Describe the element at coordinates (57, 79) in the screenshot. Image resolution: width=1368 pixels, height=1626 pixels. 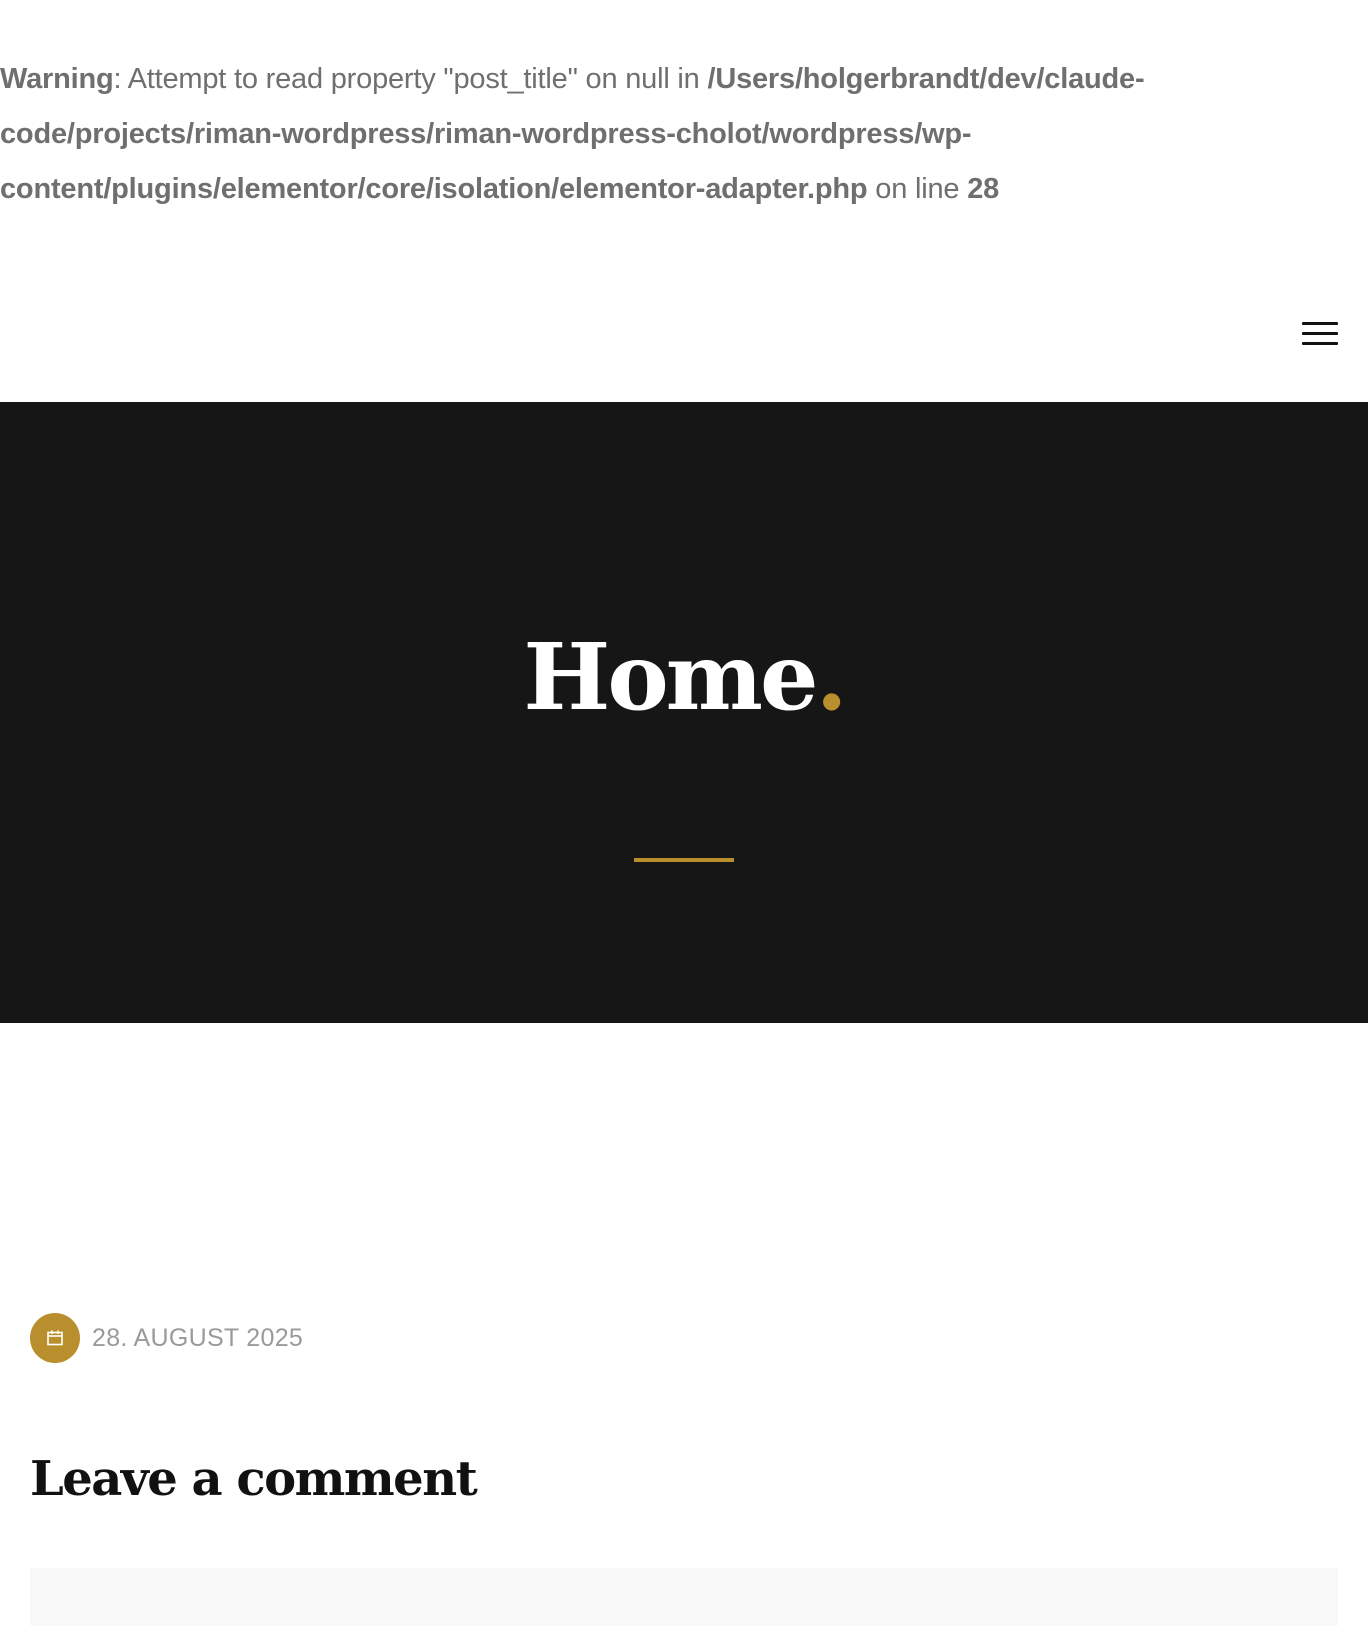
I see `warning-label: Warning` at that location.